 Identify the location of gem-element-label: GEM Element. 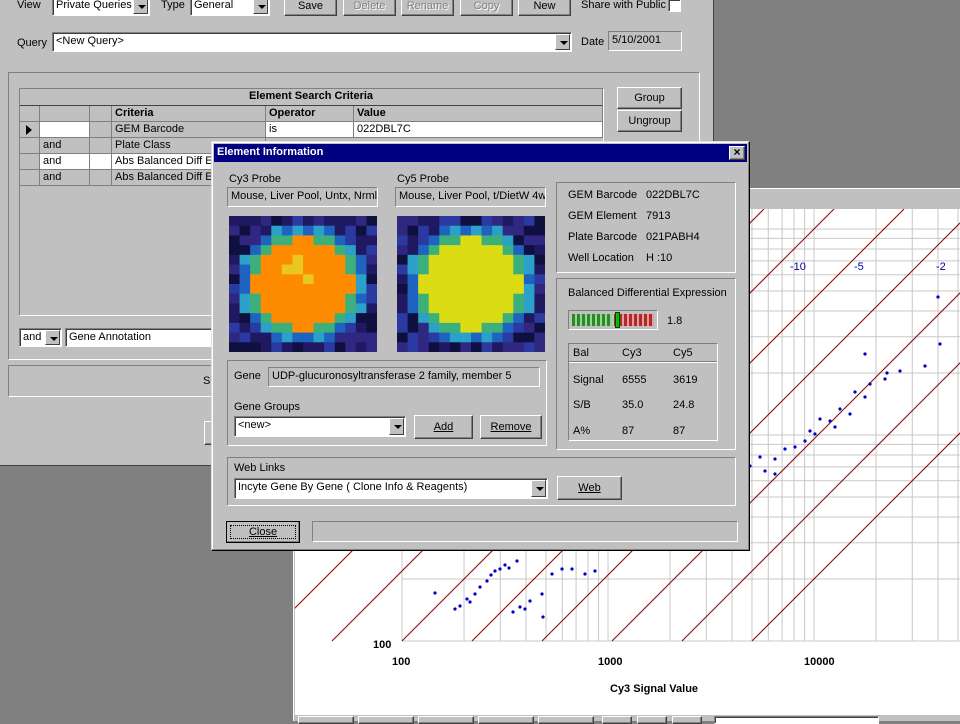
(602, 216).